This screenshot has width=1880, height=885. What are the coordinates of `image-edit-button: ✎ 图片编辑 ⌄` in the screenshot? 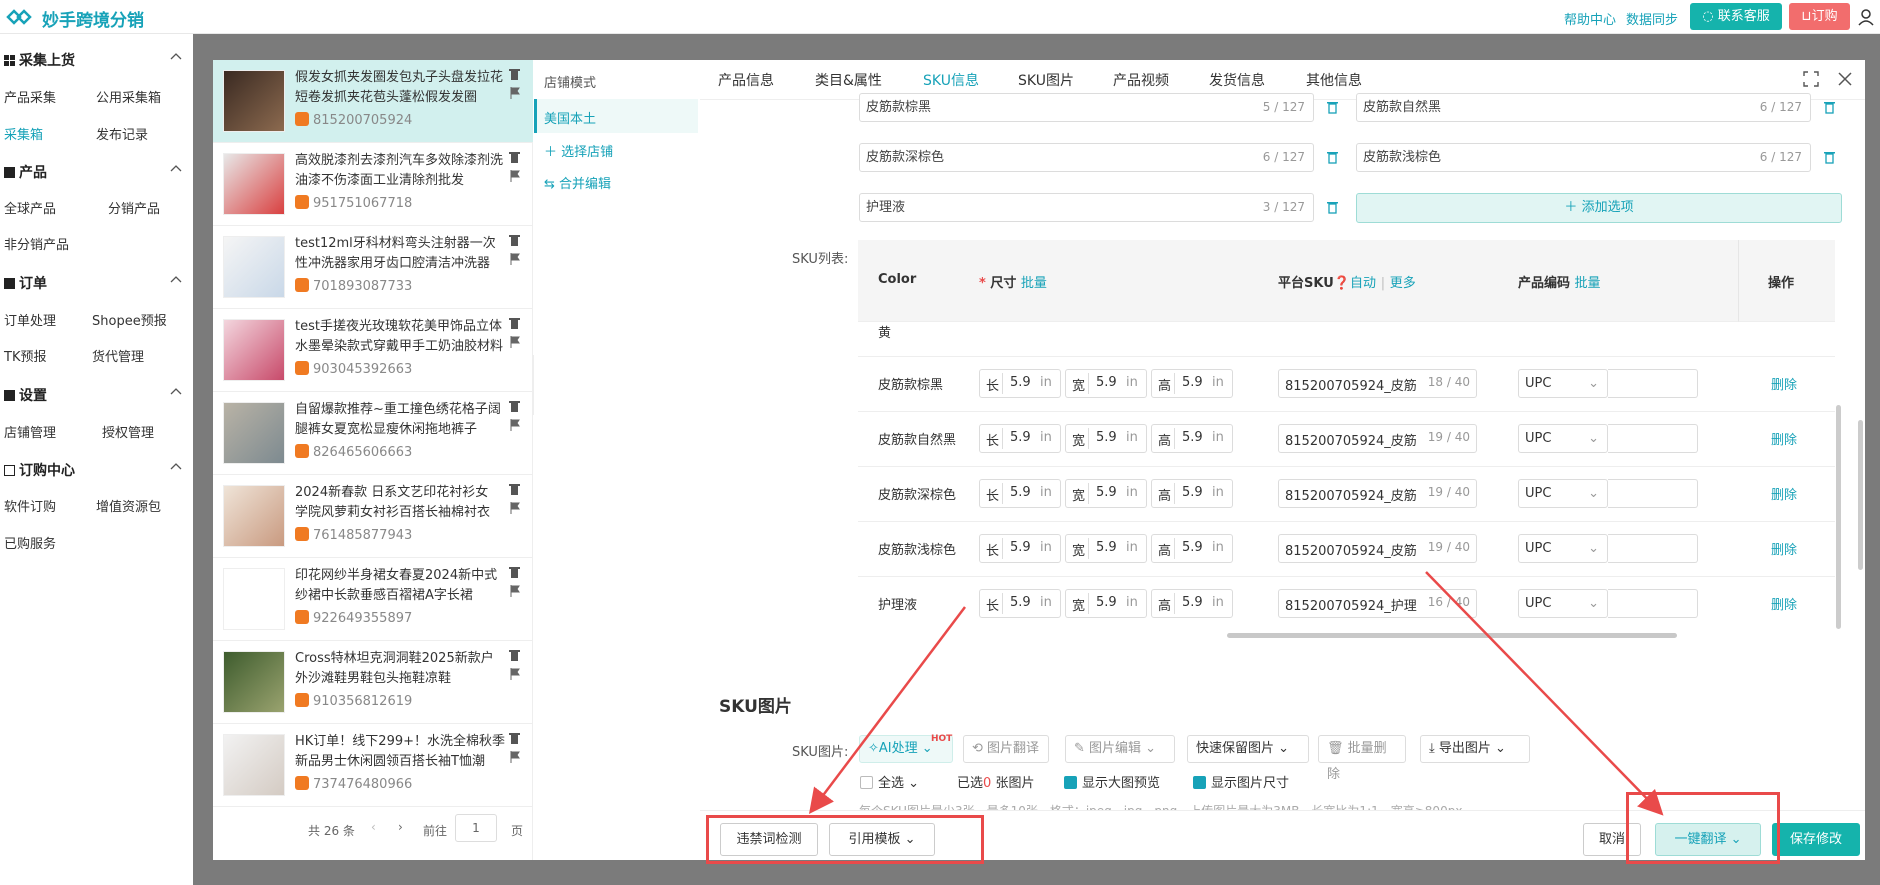 It's located at (1120, 749).